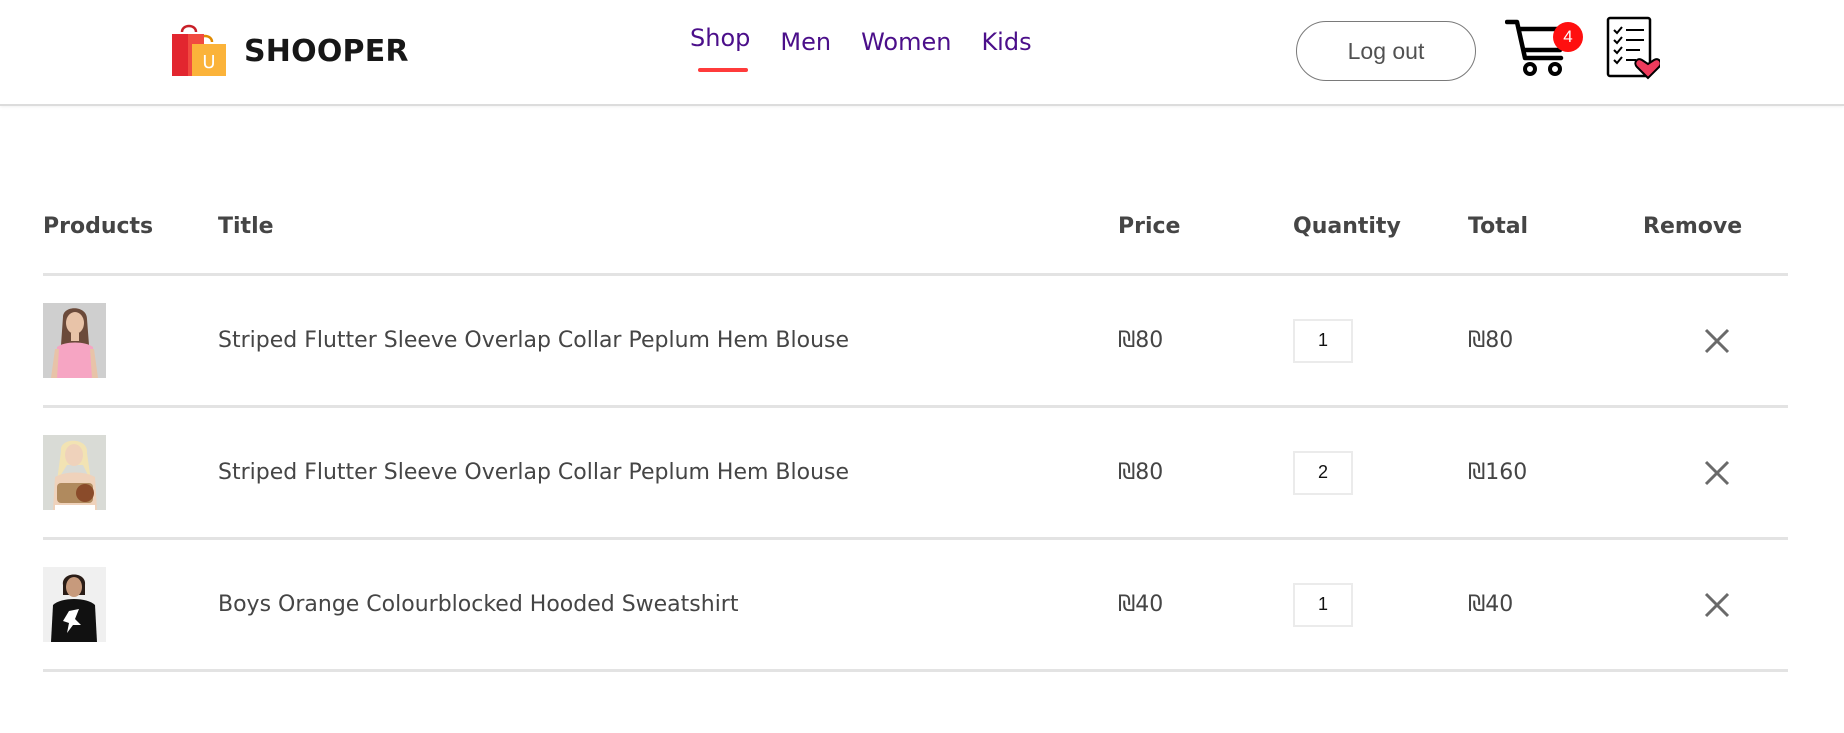  What do you see at coordinates (1693, 226) in the screenshot?
I see `column-header-remove: Remove` at bounding box center [1693, 226].